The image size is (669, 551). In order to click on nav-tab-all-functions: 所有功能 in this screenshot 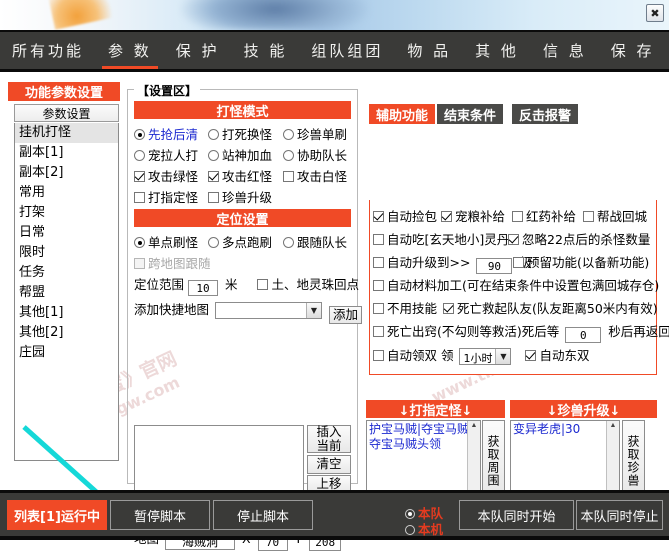, I will do `click(48, 50)`.